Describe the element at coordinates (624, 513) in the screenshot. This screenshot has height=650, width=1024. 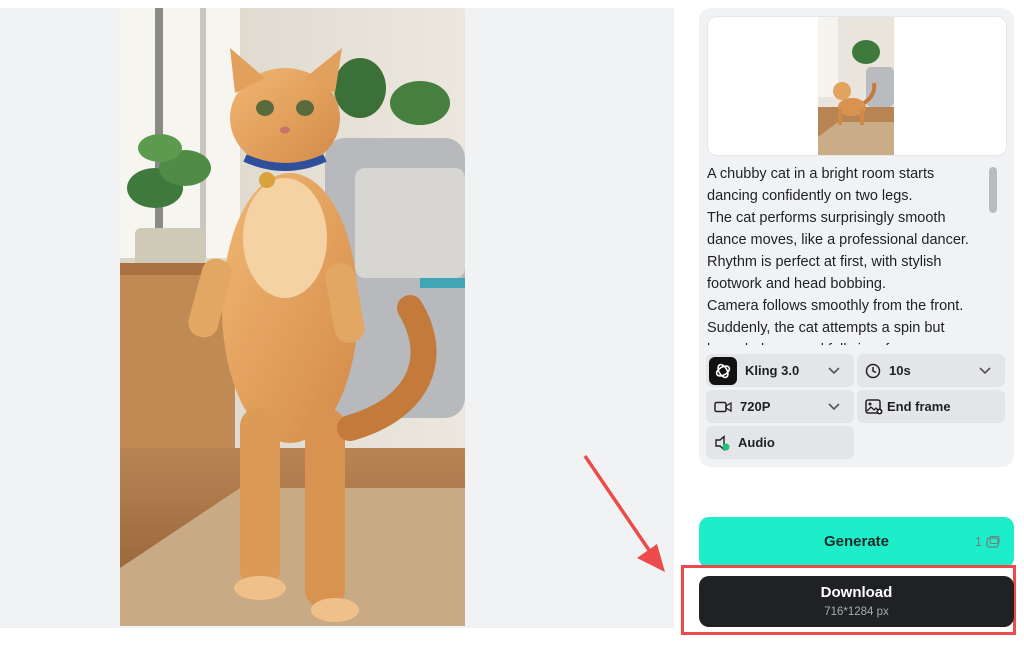
I see `pointer-arrow-icon` at that location.